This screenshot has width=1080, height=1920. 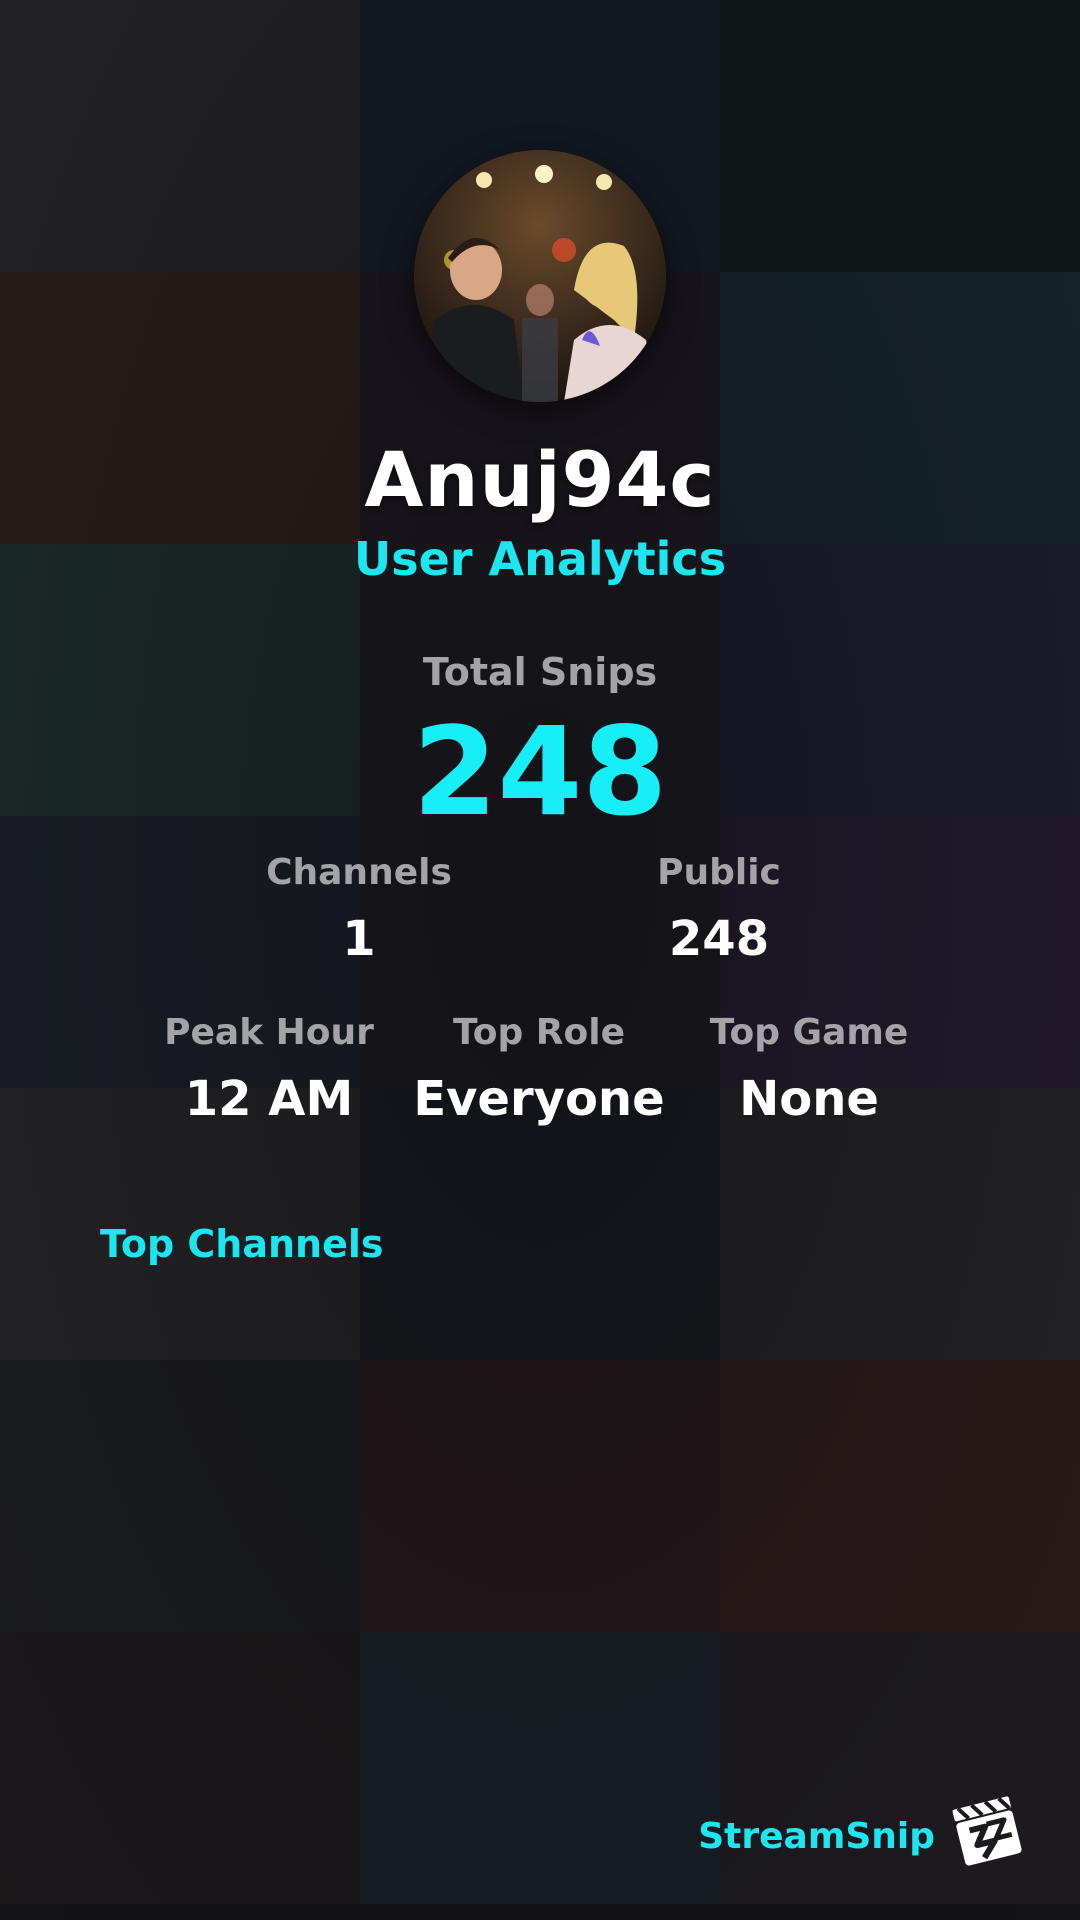 What do you see at coordinates (719, 939) in the screenshot?
I see `public-value: 248` at bounding box center [719, 939].